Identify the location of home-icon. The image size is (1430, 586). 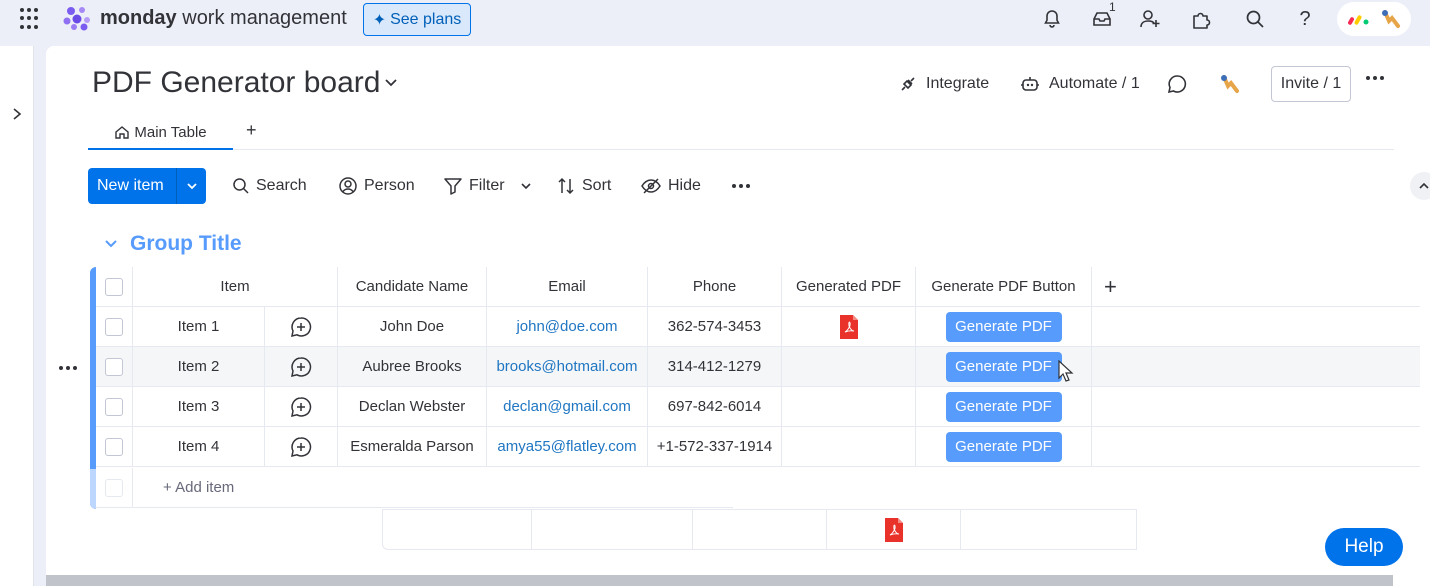
(122, 132).